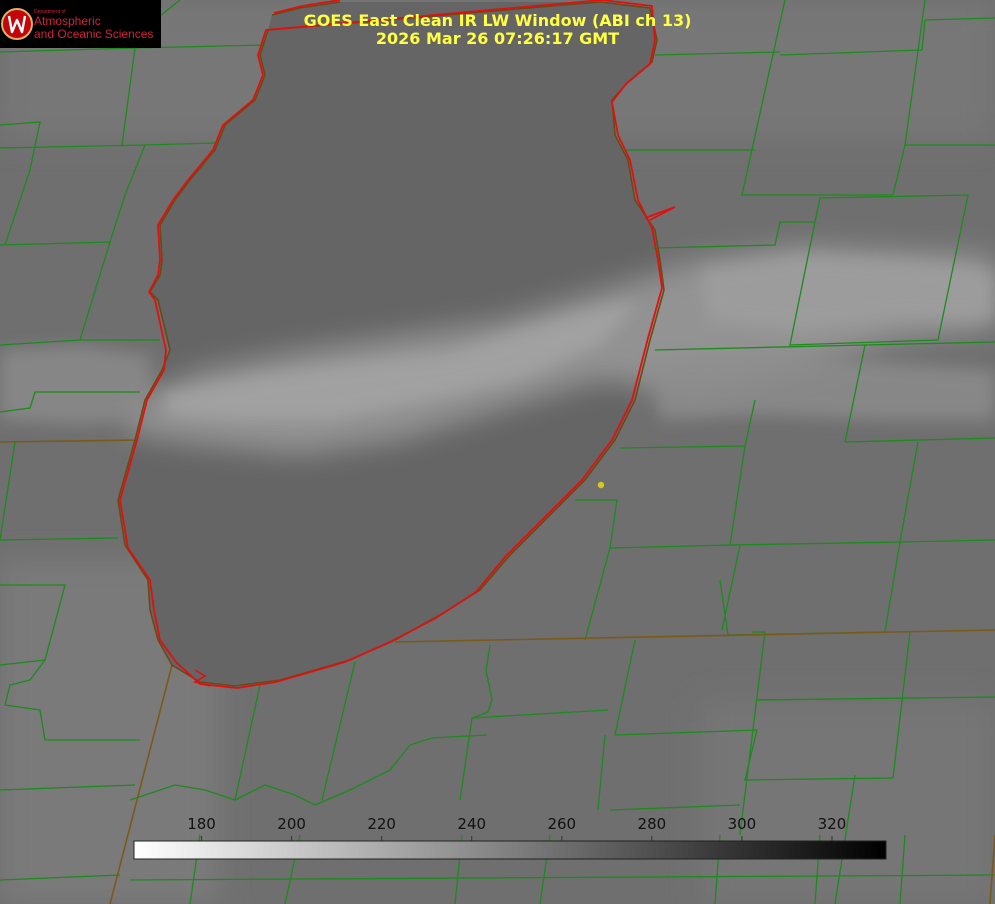 This screenshot has width=995, height=904. I want to click on colorbar-tick-label: 220, so click(381, 824).